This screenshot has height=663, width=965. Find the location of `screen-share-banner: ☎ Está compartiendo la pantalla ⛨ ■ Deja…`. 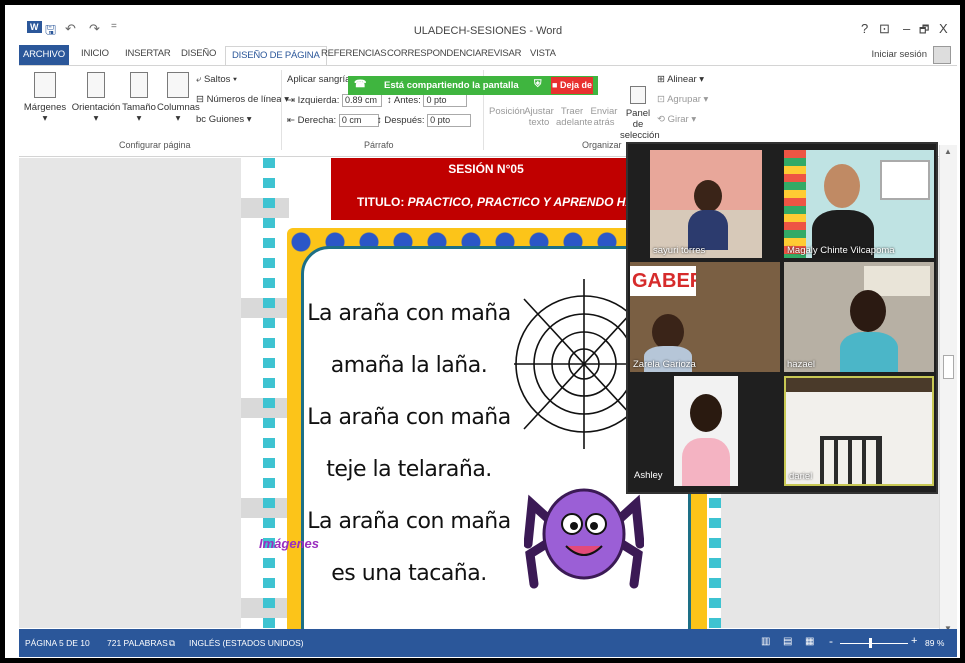

screen-share-banner: ☎ Está compartiendo la pantalla ⛨ ■ Deja… is located at coordinates (473, 85).